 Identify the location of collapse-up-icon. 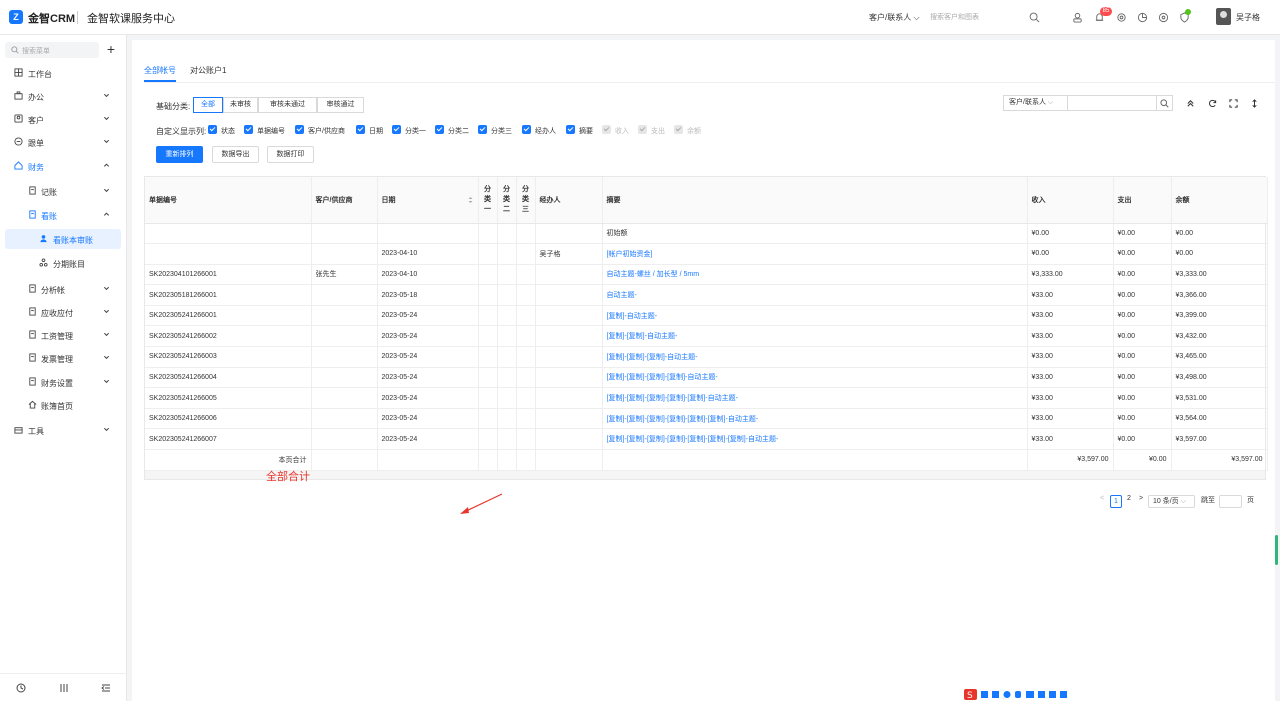
(1190, 103).